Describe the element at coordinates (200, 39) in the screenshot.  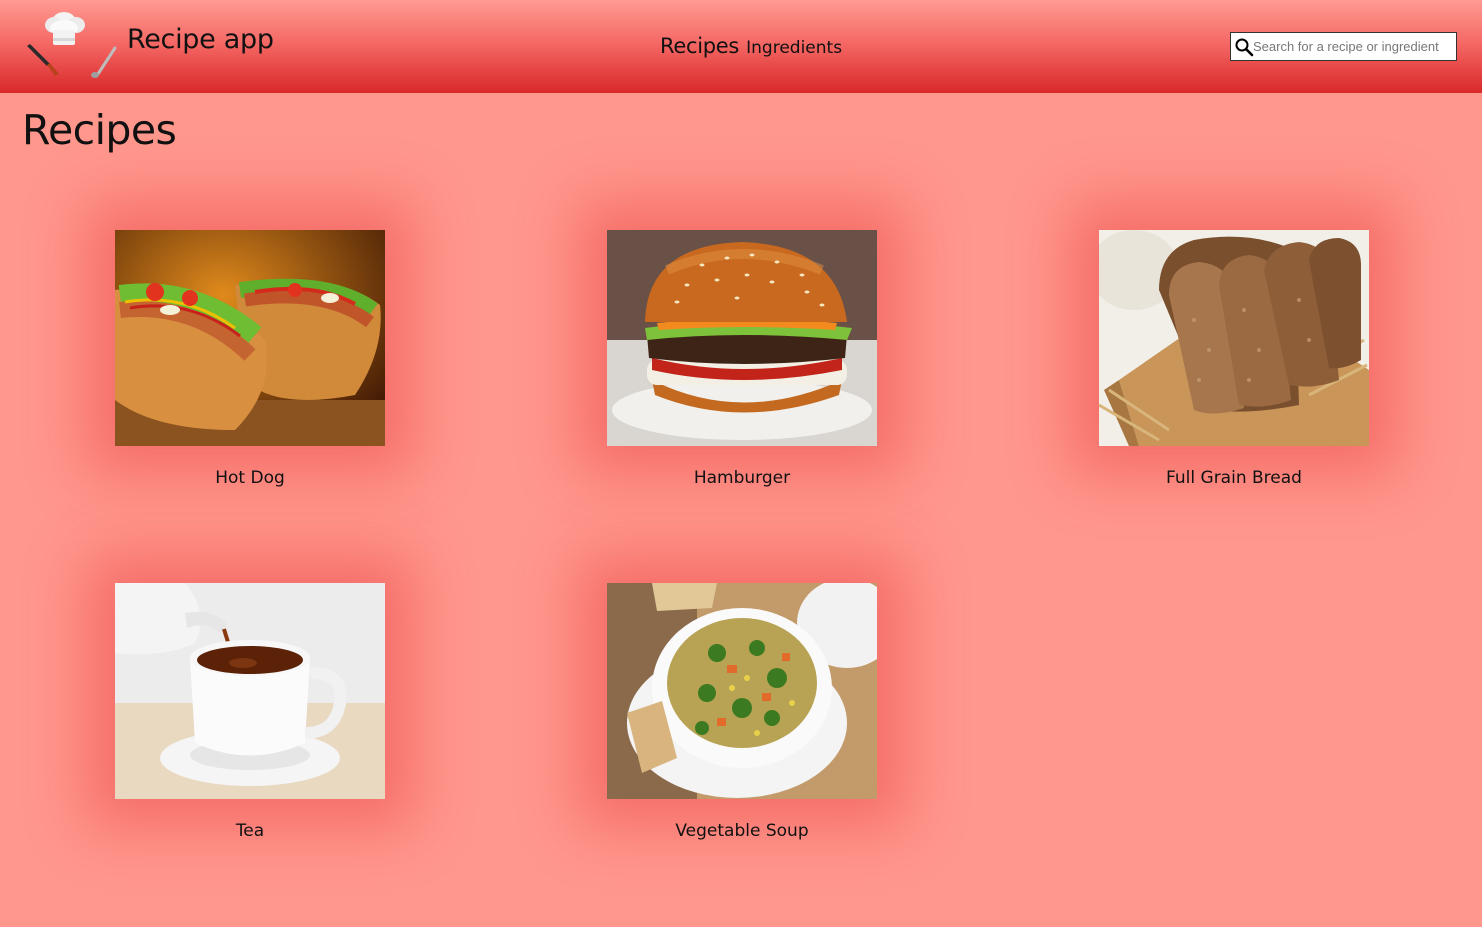
I see `app-title: Recipe app` at that location.